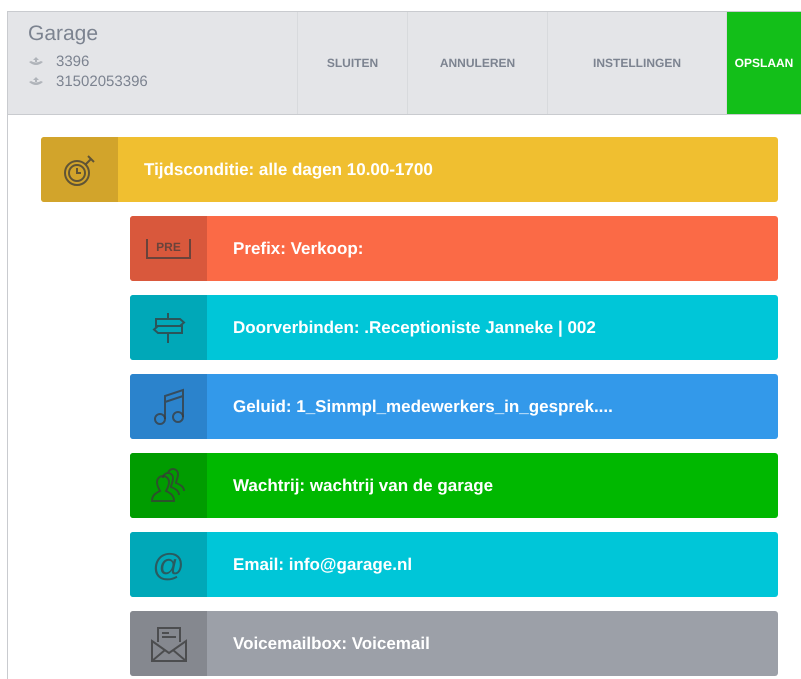  Describe the element at coordinates (298, 249) in the screenshot. I see `step-label: Prefix: Verkoop:` at that location.